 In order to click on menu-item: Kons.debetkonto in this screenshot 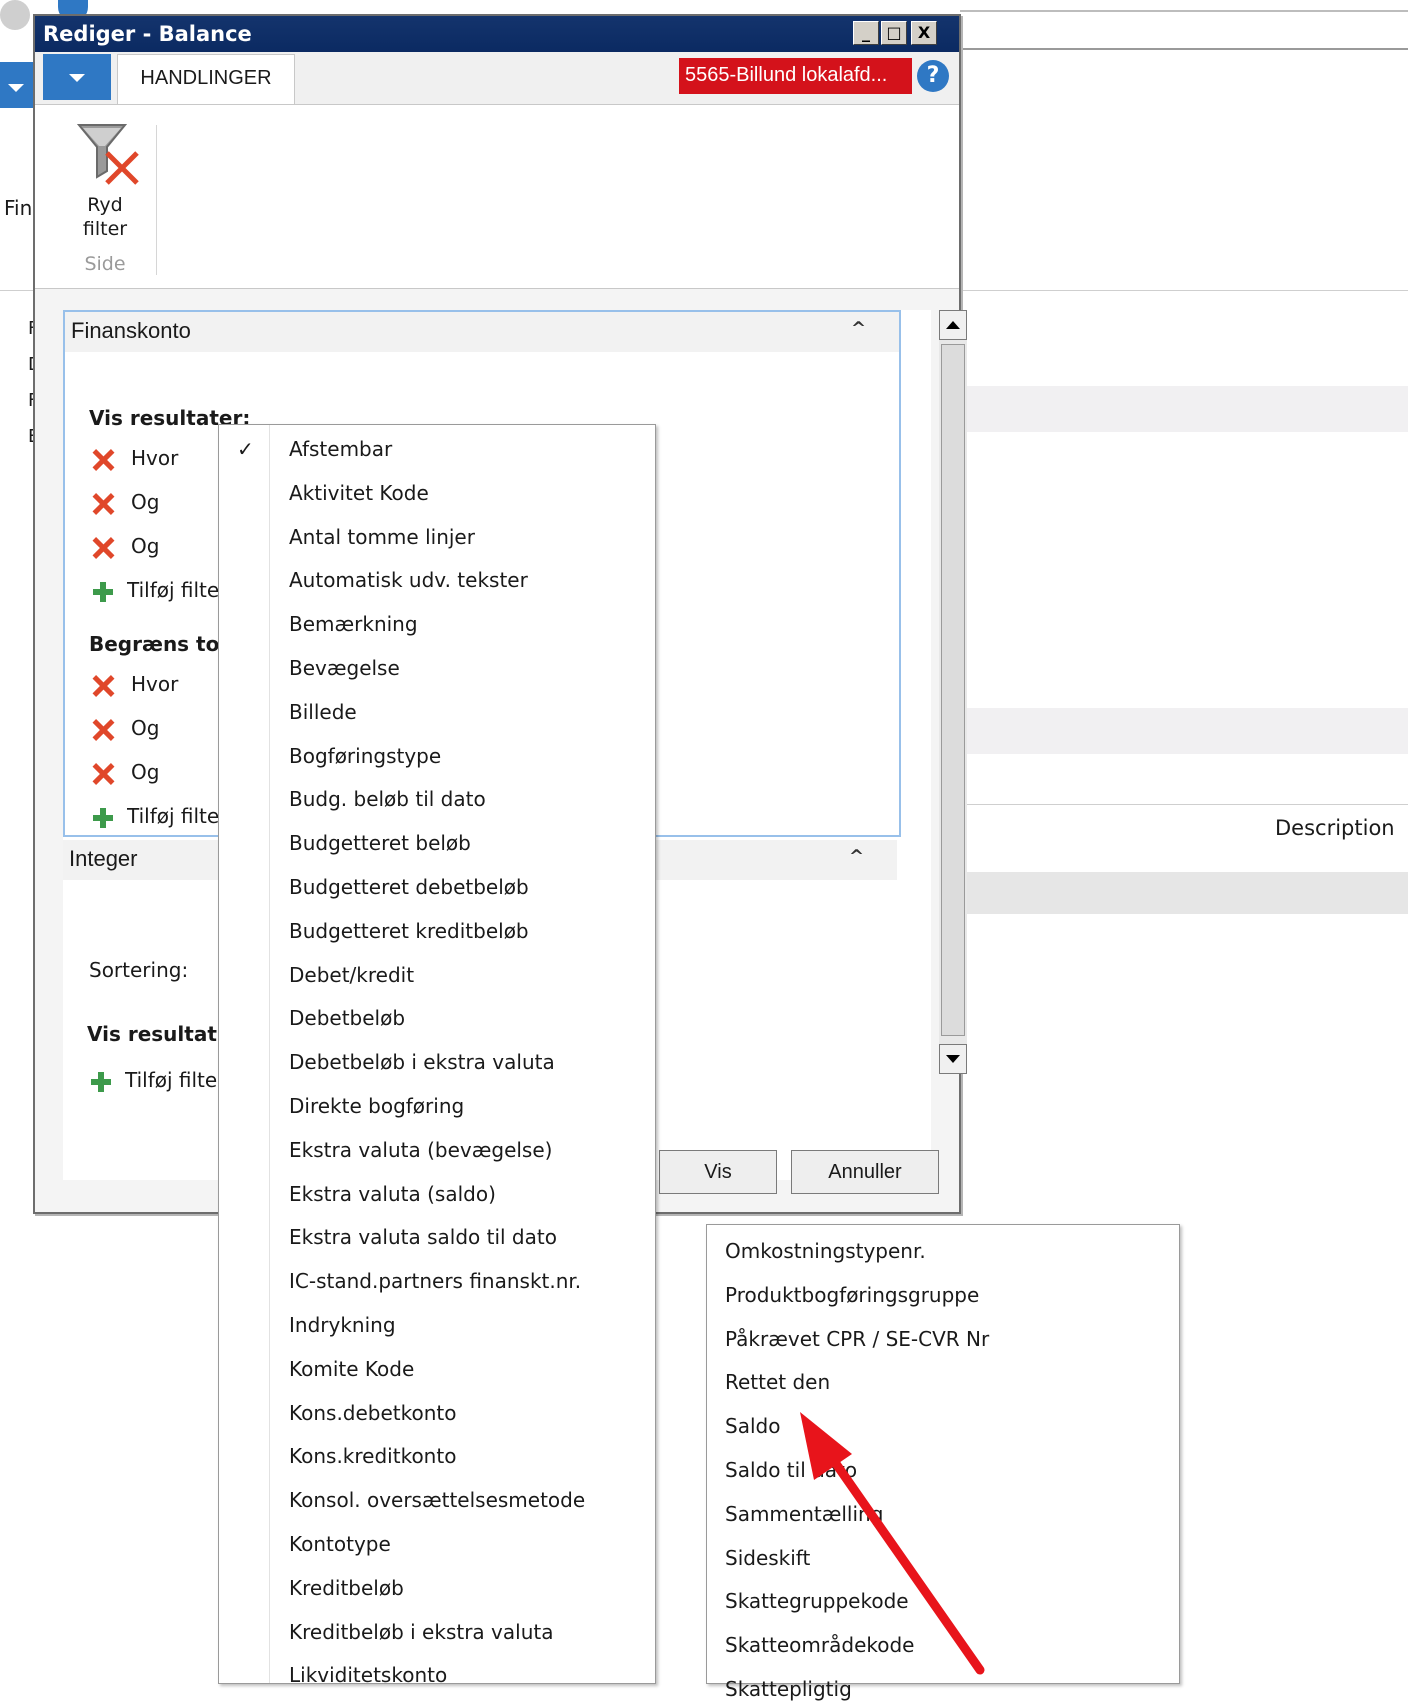, I will do `click(373, 1413)`.